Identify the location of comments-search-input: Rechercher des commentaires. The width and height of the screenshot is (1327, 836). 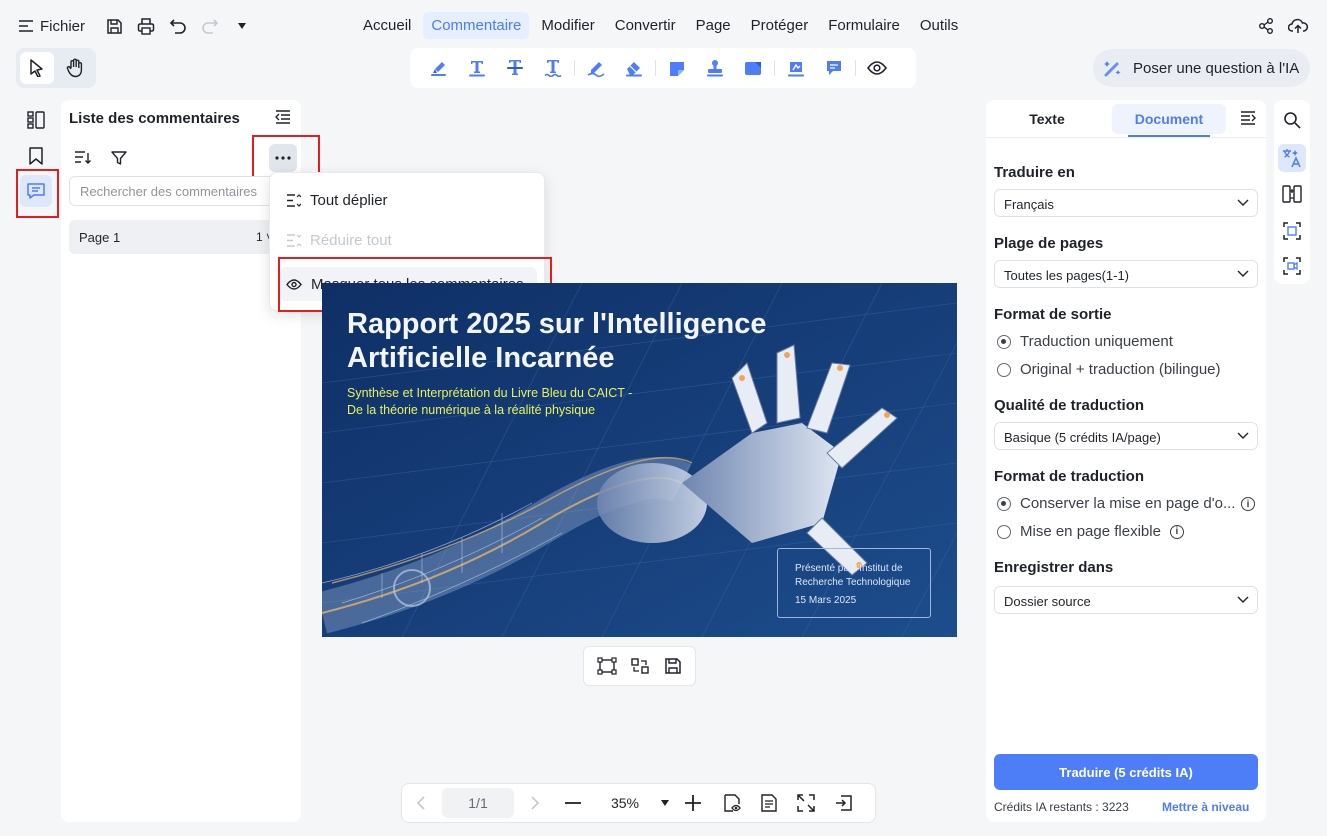
(184, 191).